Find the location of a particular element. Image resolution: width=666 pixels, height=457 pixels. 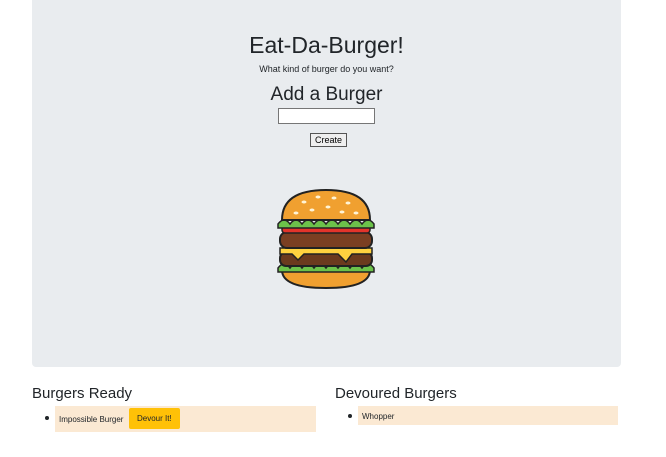

devoured-burgers-heading: Devoured Burgers is located at coordinates (396, 393).